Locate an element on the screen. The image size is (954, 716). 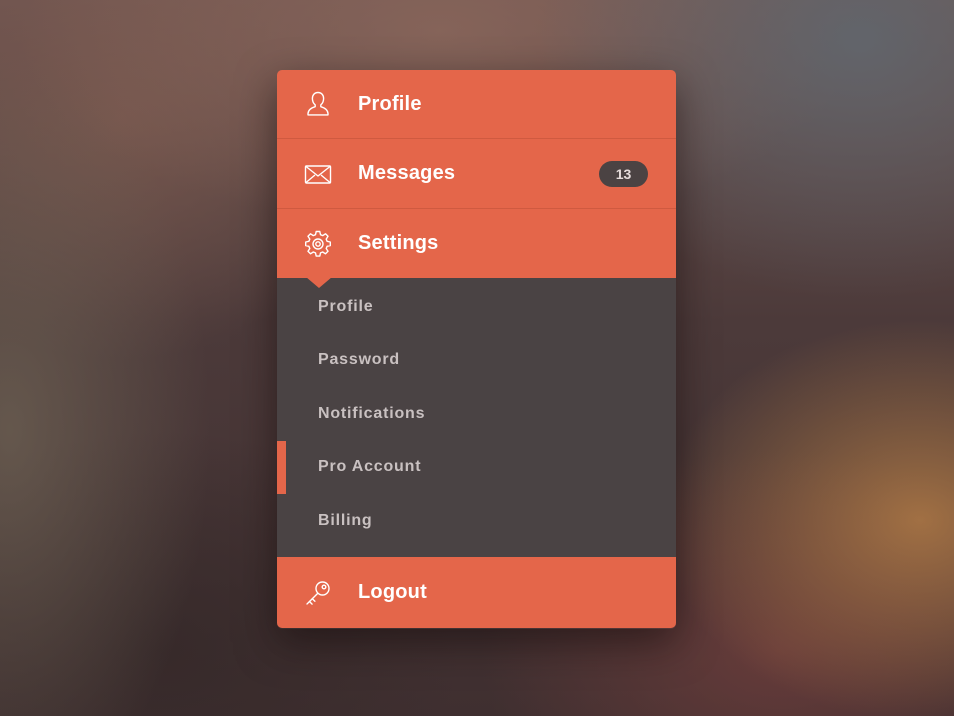
key-icon is located at coordinates (318, 593).